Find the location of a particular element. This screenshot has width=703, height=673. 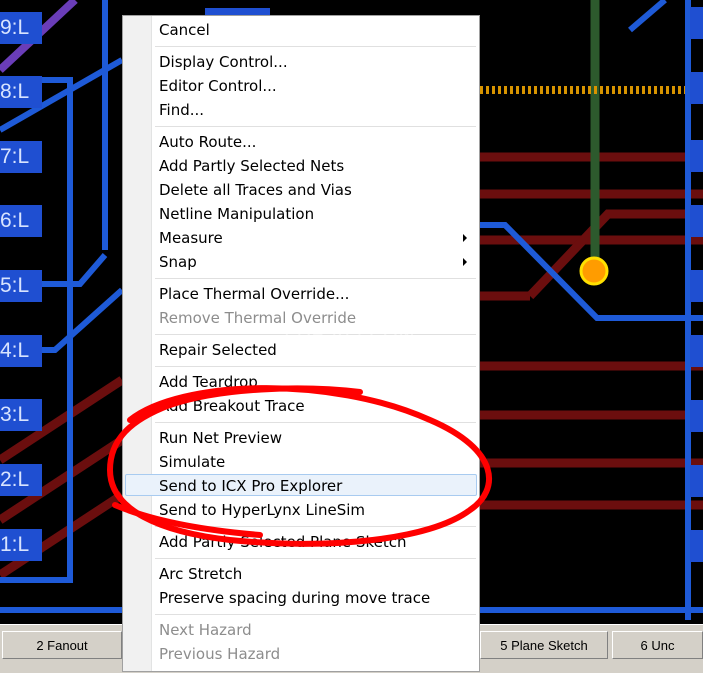

pin-label: 3:L is located at coordinates (21, 415).